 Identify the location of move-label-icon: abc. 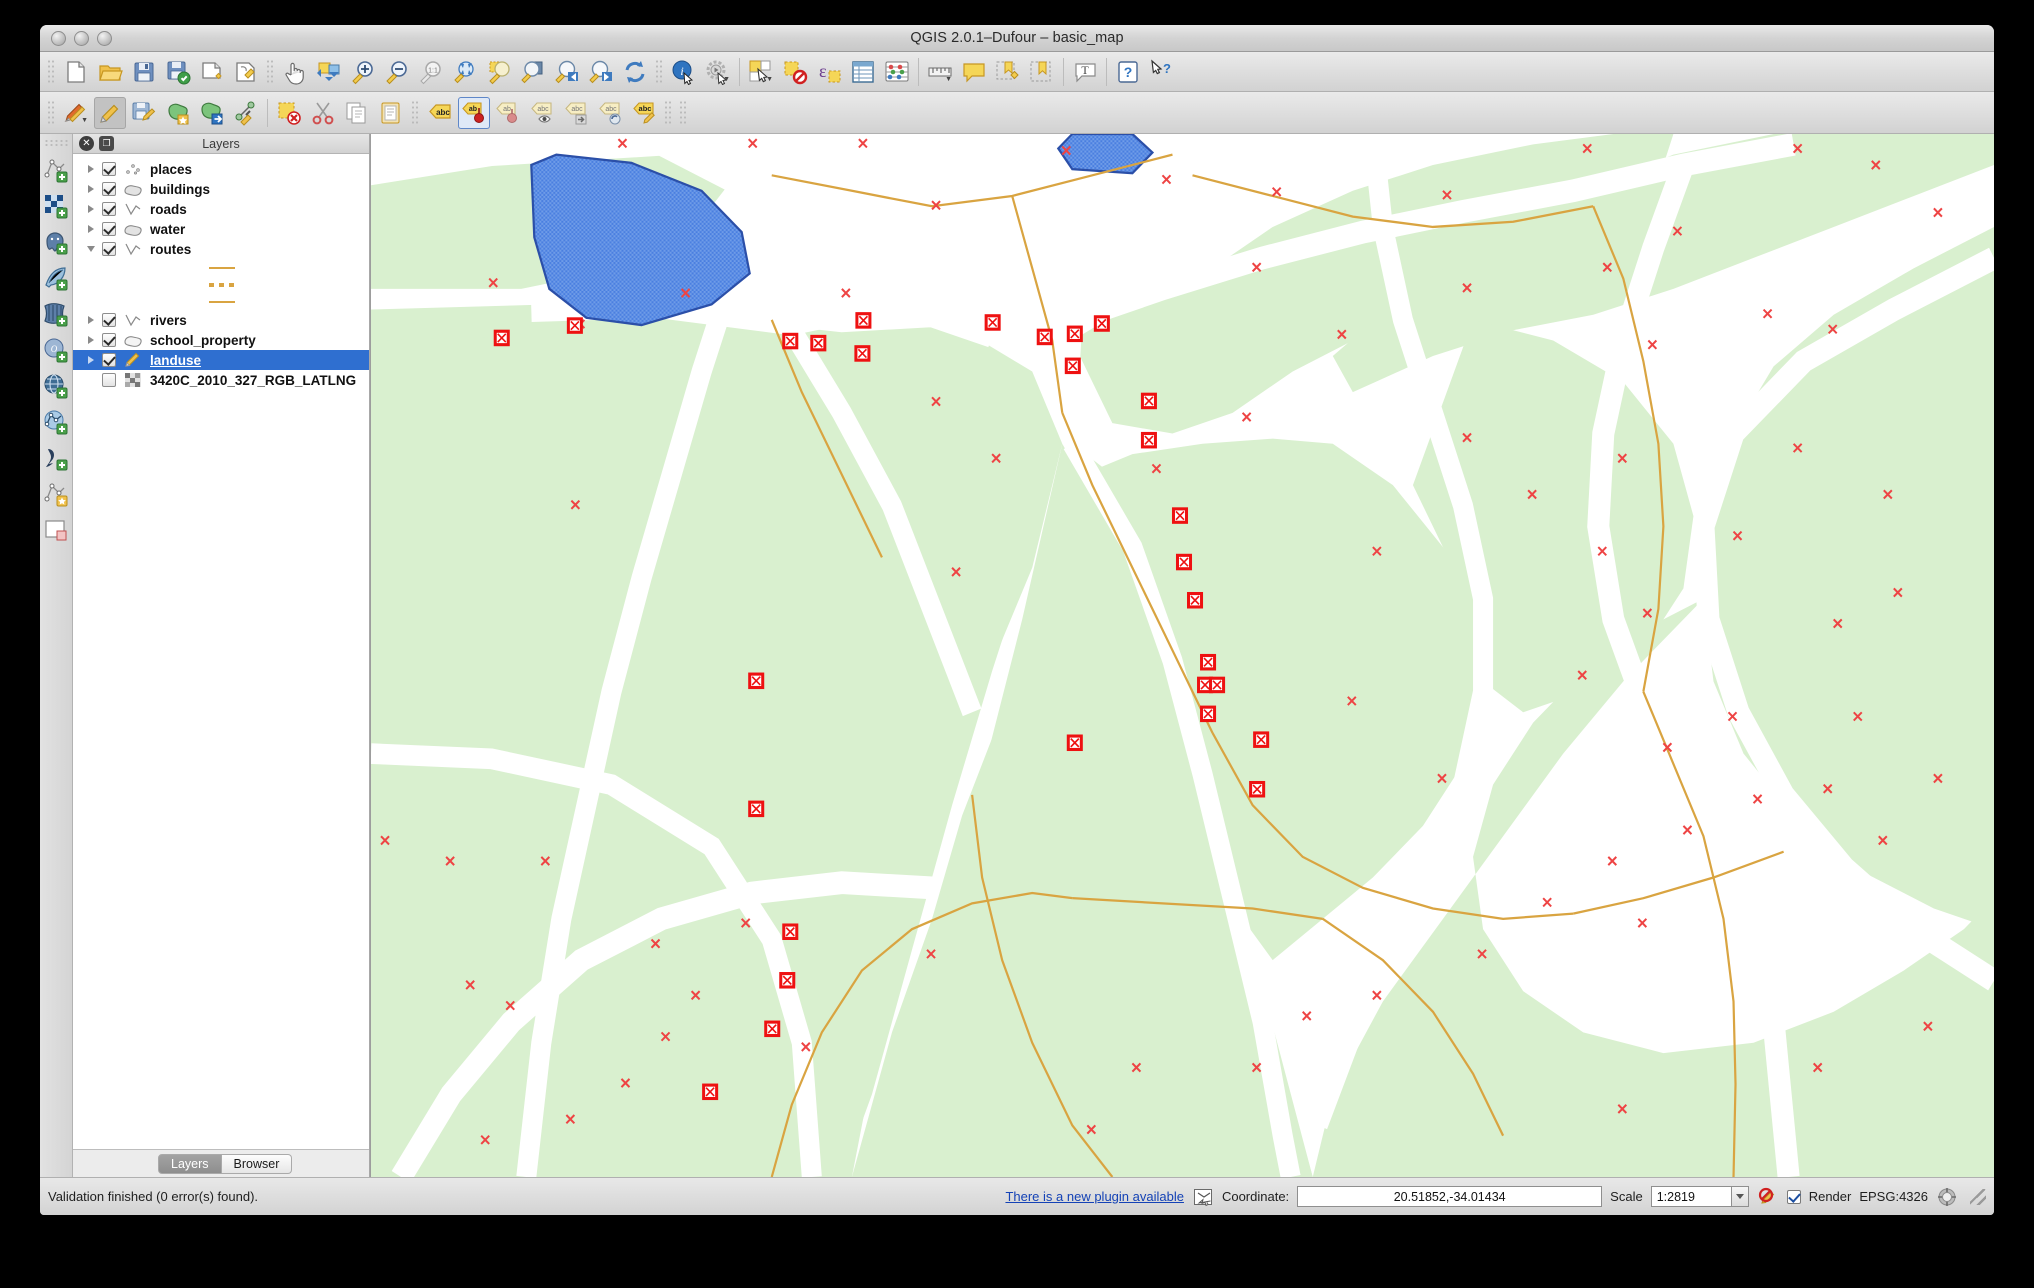
(576, 113).